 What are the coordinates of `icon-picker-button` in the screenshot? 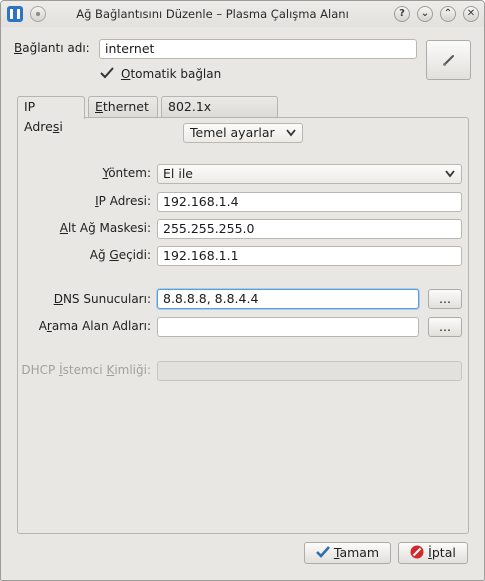 It's located at (448, 60).